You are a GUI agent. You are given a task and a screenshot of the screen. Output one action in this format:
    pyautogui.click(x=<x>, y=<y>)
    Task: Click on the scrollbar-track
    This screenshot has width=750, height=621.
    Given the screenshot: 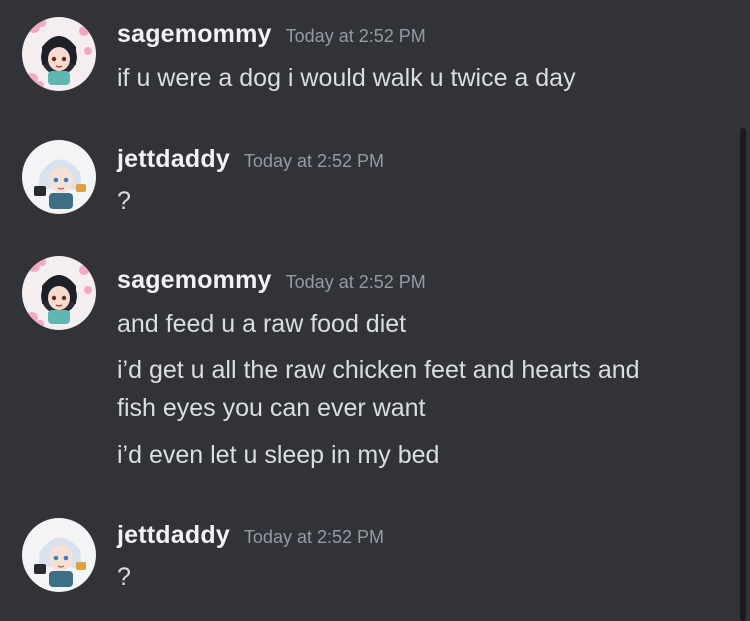 What is the action you would take?
    pyautogui.click(x=743, y=374)
    